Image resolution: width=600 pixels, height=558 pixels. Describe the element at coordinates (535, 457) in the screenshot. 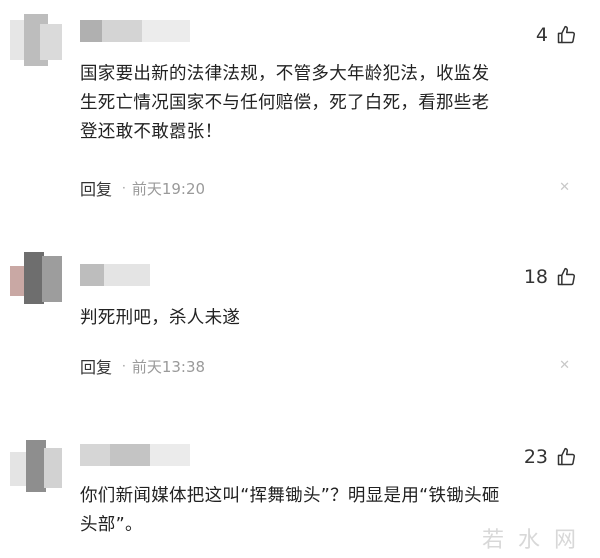

I see `like-count: 23` at that location.